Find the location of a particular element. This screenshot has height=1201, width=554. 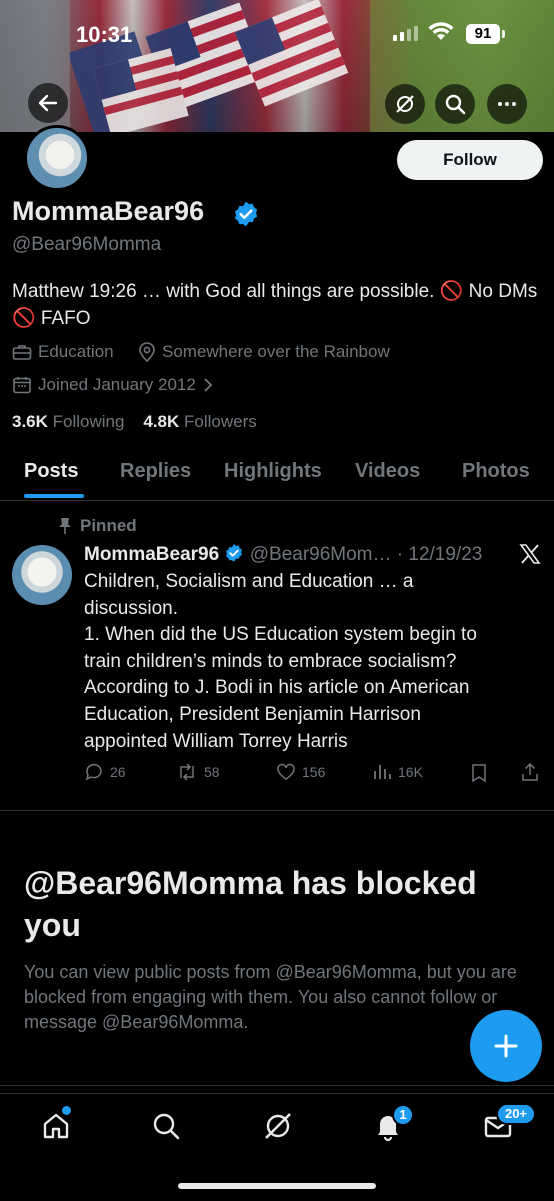

profile-joined: Joined January 2012 is located at coordinates (113, 385).